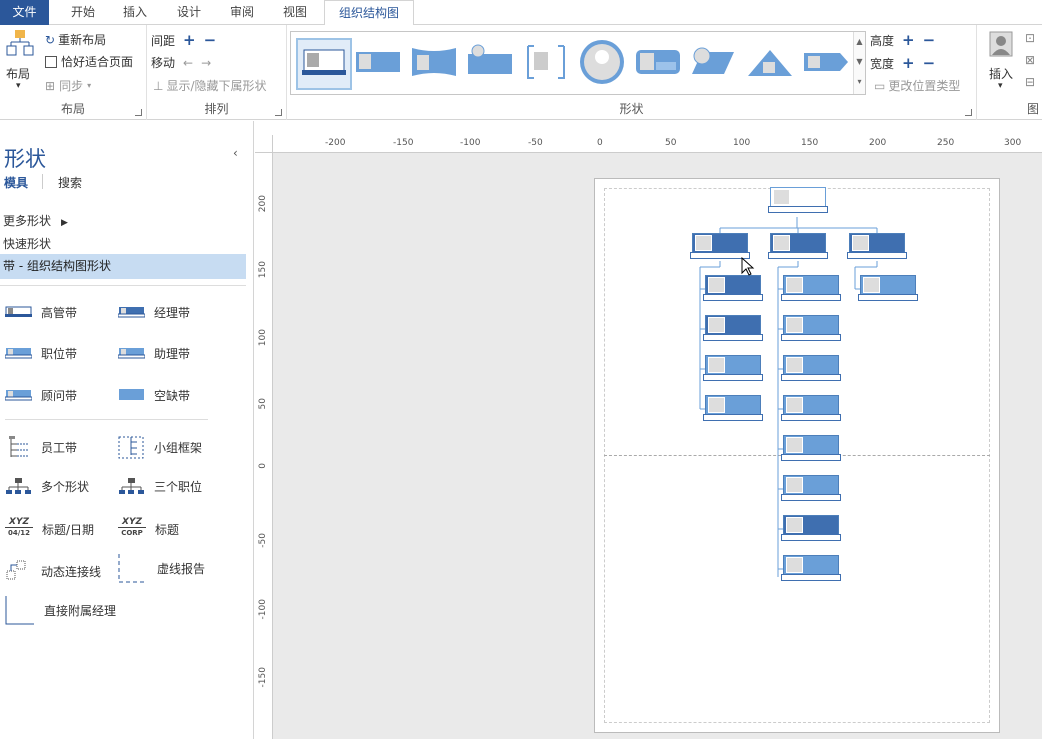 The width and height of the screenshot is (1042, 739). Describe the element at coordinates (131, 486) in the screenshot. I see `three-positions-icon` at that location.